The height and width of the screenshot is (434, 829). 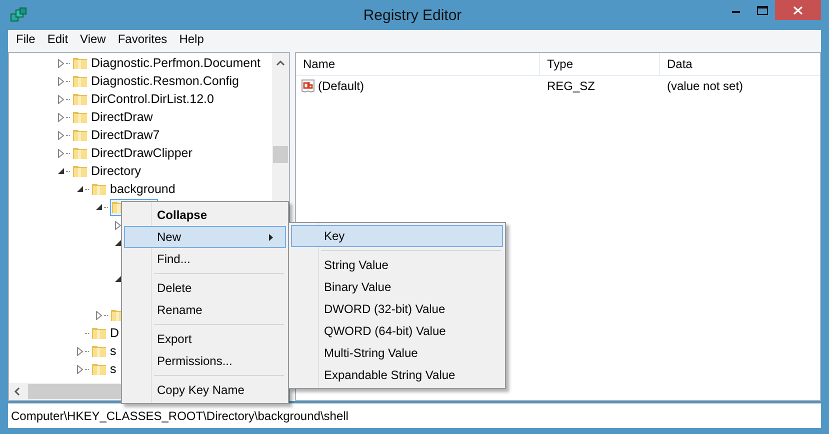 I want to click on menu-item: Expandable String Value, so click(x=397, y=375).